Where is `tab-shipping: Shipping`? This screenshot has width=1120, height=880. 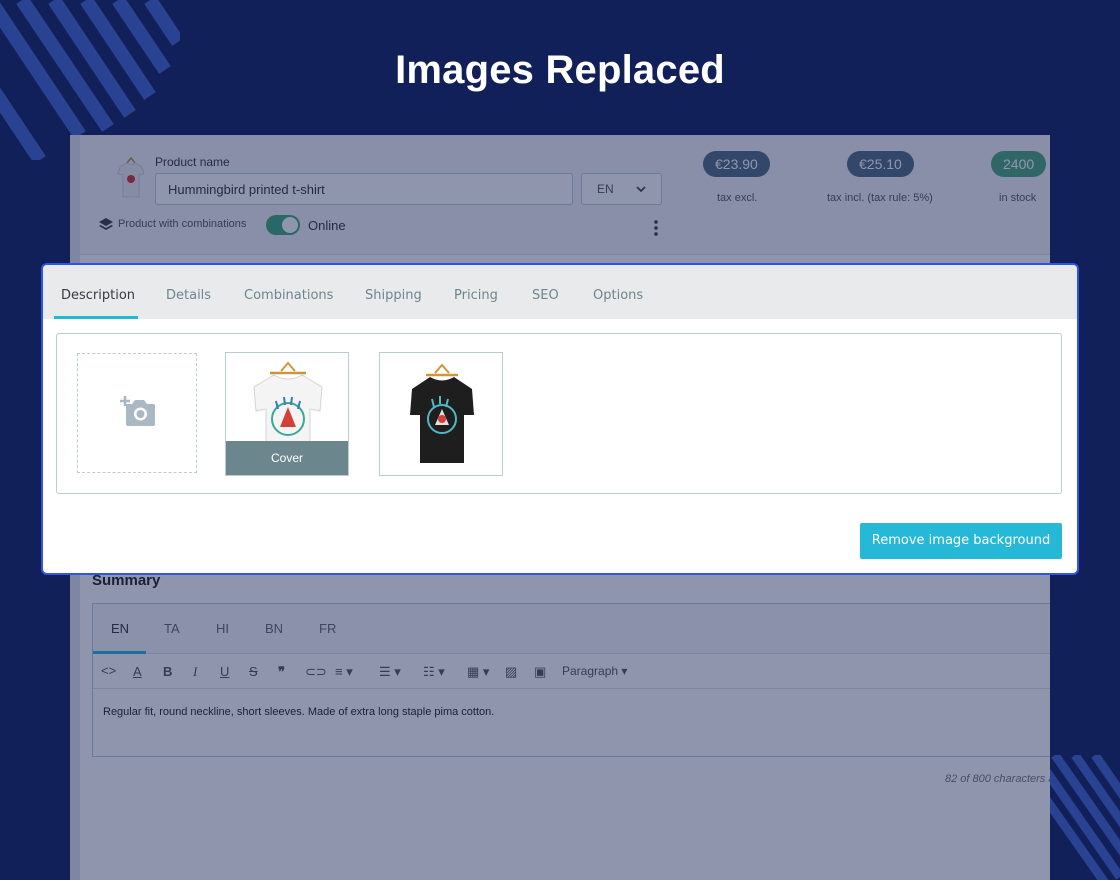 tab-shipping: Shipping is located at coordinates (393, 295).